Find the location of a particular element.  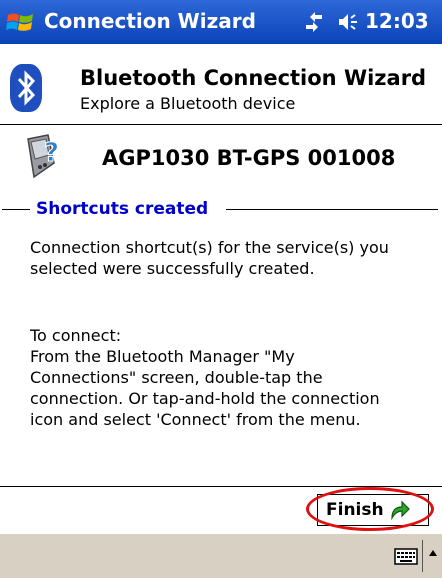

unknown-device-icon: ? is located at coordinates (43, 156).